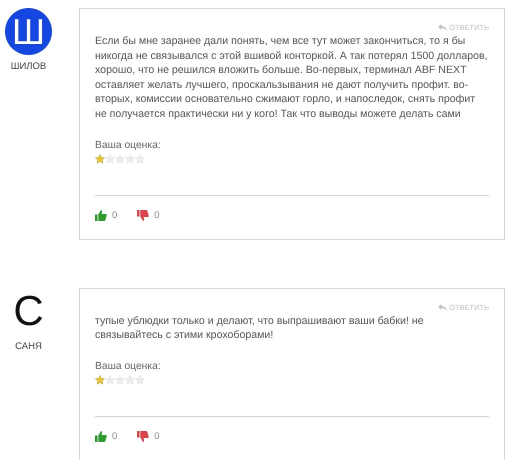 The image size is (512, 460). Describe the element at coordinates (292, 78) in the screenshot. I see `comment-text: Если бы мне заранее дали понять, чем все тут может закончиться, то я бы никогда не связывался с этой вшивой конторкой. А так потерял 1500 долларов, хорошо, что не решился вложить больше. Во-первых, терминал ABF NEXT оставляет желать лучшего, проскальзывания не дают получить профит. во-вторых, комиссии основательно сжимают горло, и напоследок, снять профит не получается практически ни у кого! Так что выводы можете делать сами` at that location.